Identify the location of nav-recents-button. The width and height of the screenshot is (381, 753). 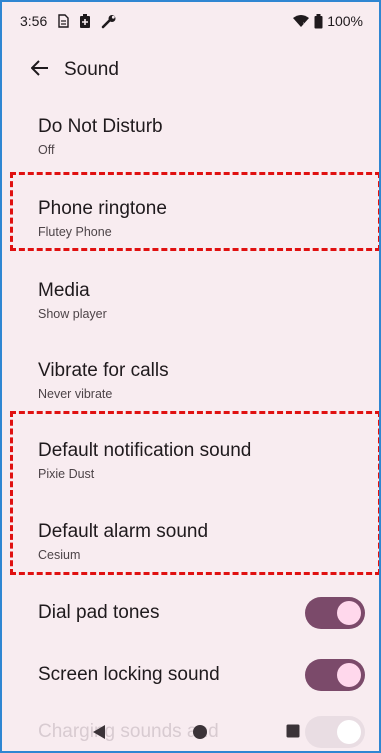
(293, 733).